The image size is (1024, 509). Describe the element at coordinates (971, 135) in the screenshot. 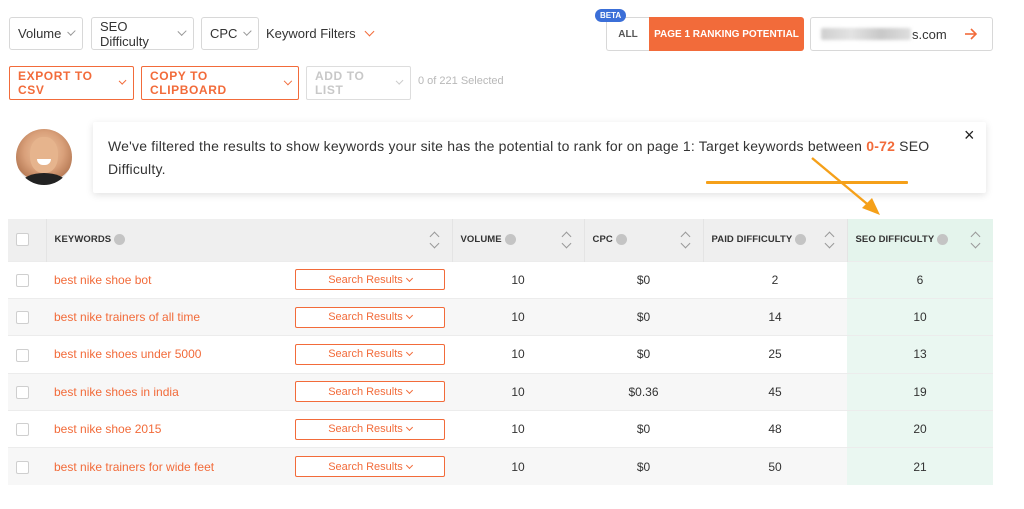

I see `close-icon: ×` at that location.